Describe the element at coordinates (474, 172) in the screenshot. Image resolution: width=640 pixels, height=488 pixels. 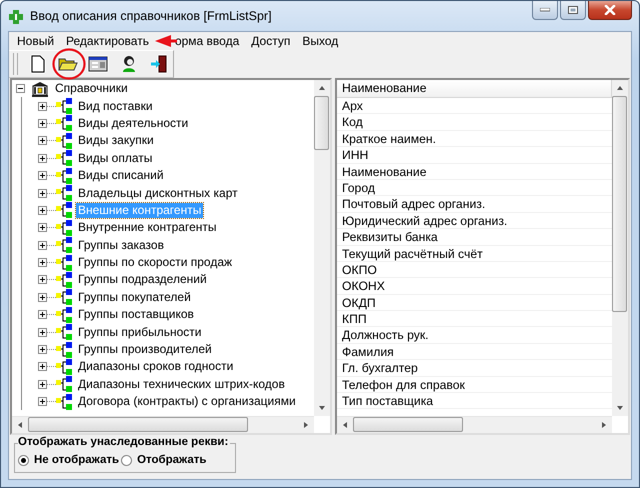
I see `list-row: Наименование` at that location.